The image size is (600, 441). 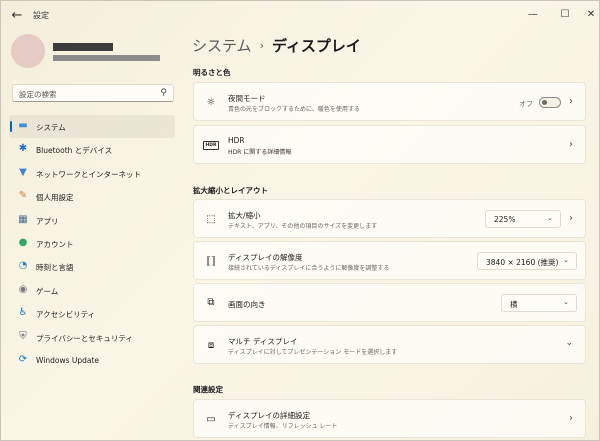 What do you see at coordinates (522, 262) in the screenshot?
I see `resolution-value: 3840 × 2160 (推奨)` at bounding box center [522, 262].